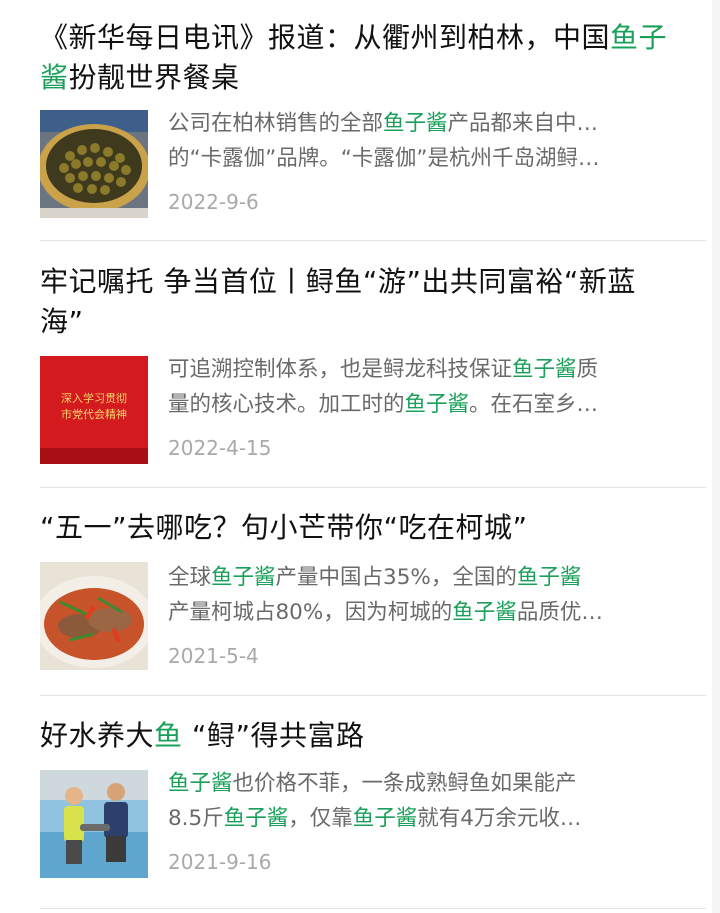 The width and height of the screenshot is (720, 913). What do you see at coordinates (213, 202) in the screenshot?
I see `article-date: 2022-9-6` at bounding box center [213, 202].